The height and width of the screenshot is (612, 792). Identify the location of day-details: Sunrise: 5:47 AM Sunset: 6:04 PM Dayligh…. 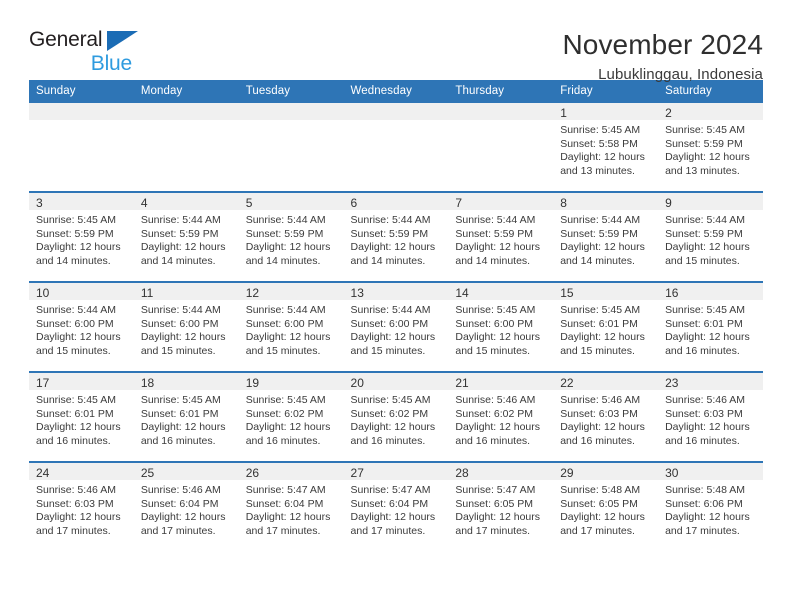
(396, 509).